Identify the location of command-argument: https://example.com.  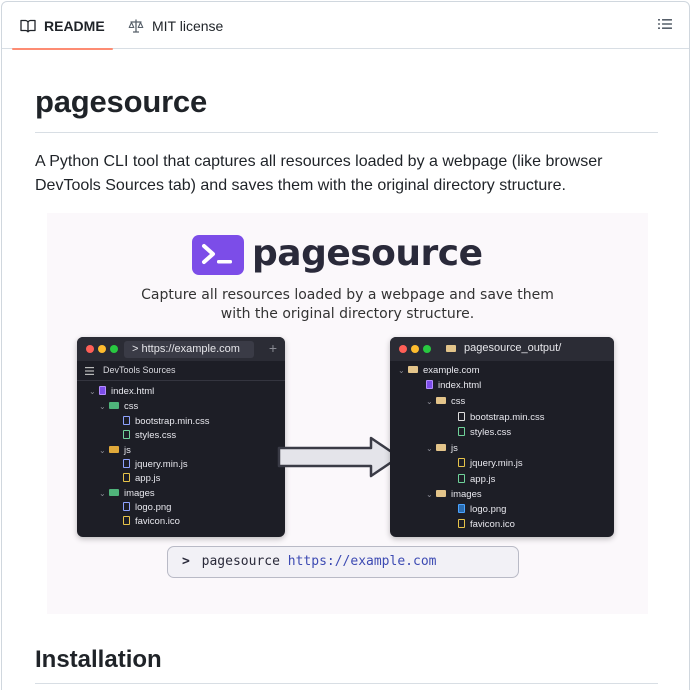
(362, 561).